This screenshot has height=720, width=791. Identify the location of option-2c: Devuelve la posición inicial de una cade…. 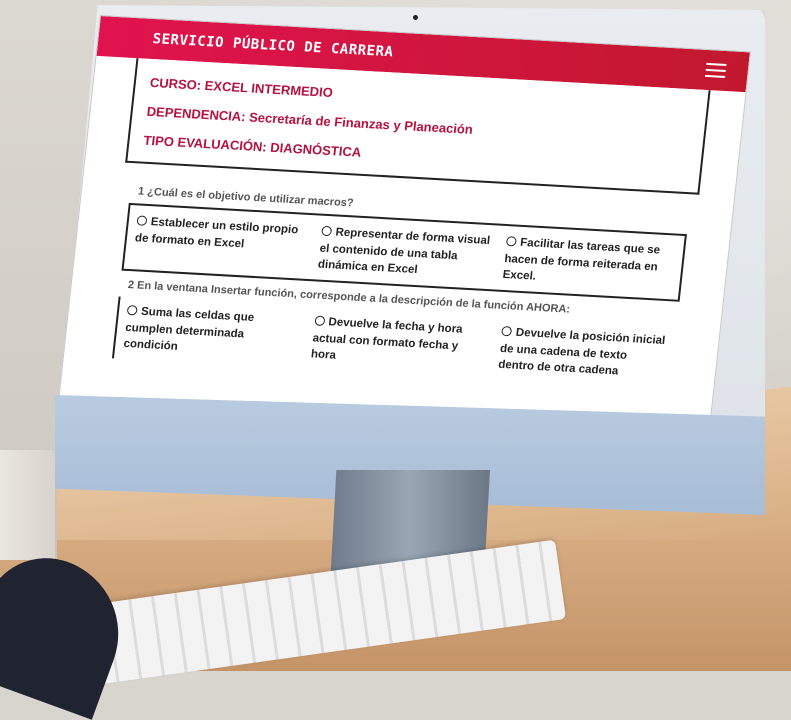
(582, 353).